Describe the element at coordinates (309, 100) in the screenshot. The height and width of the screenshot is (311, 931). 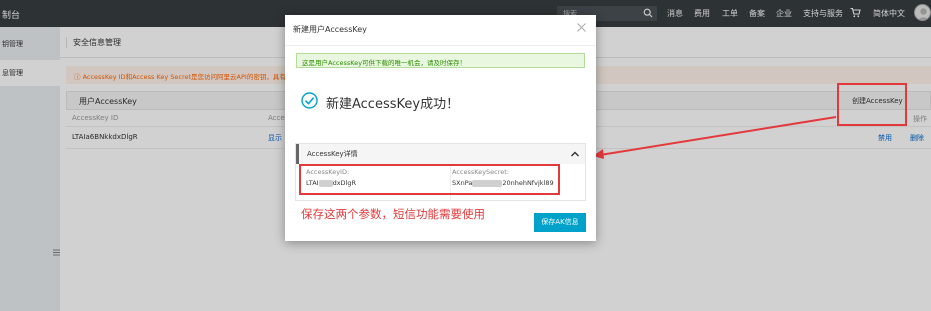
I see `check-circle-icon` at that location.